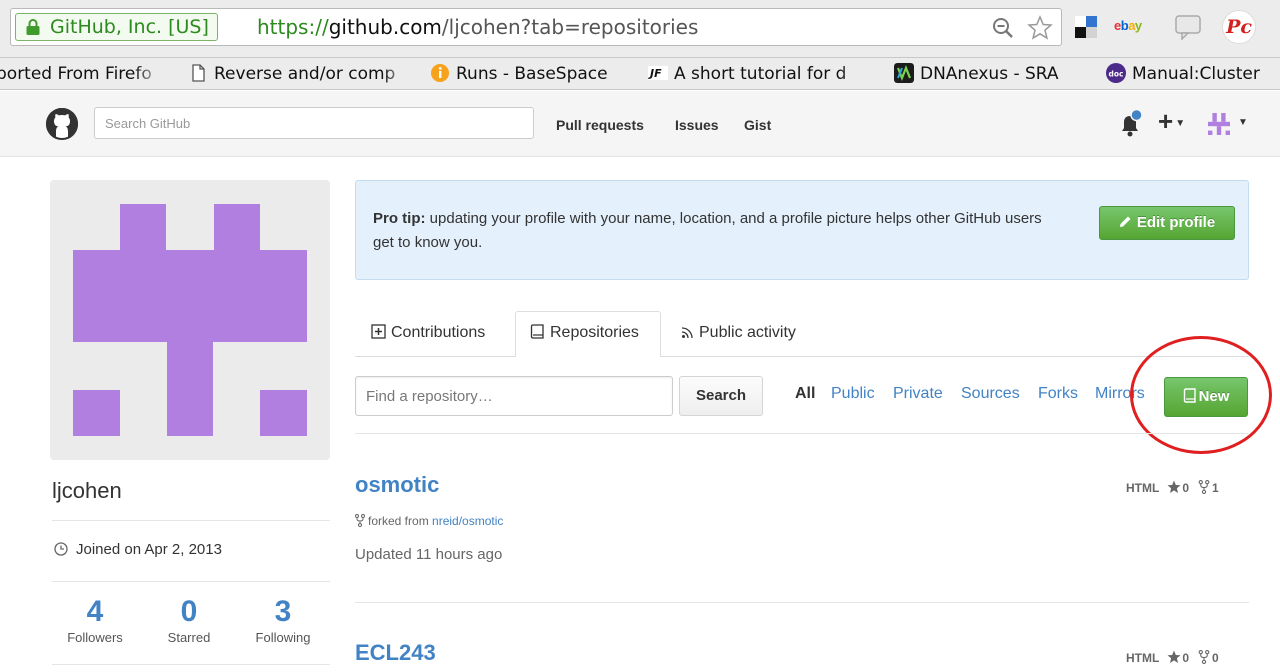  I want to click on new-repository-button: New, so click(1206, 397).